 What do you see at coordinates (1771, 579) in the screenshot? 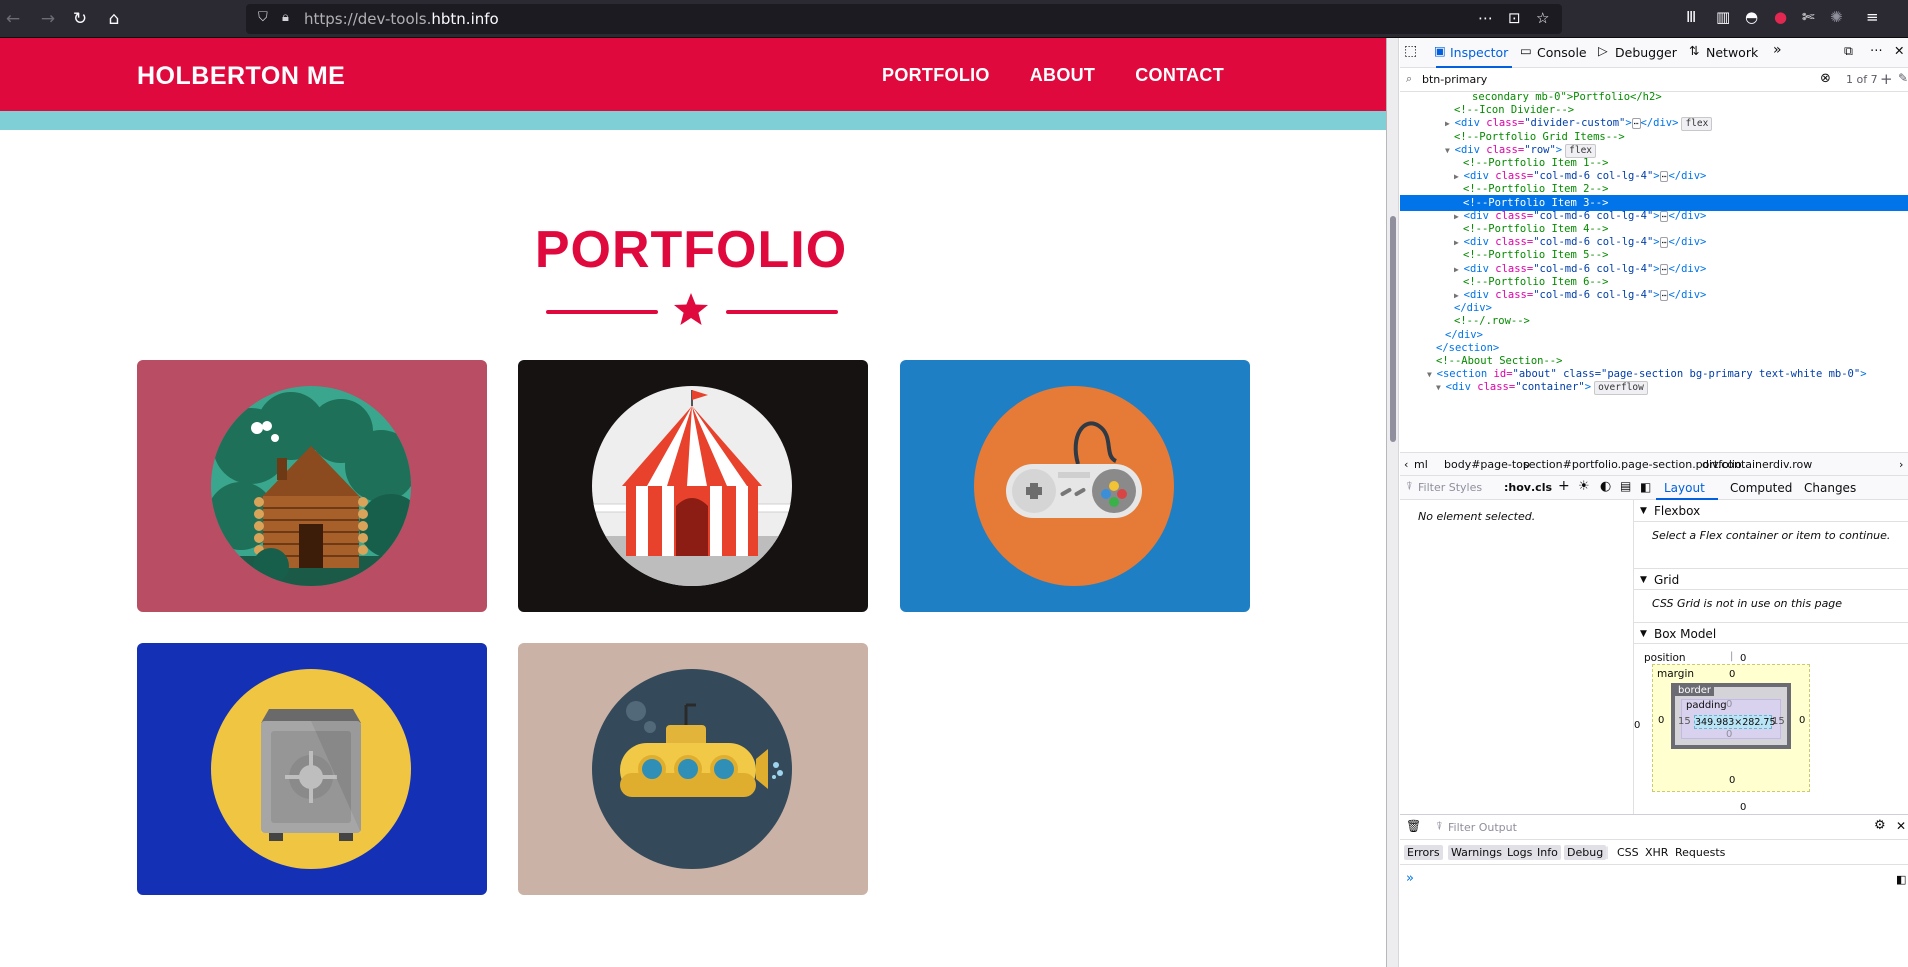
I see `grid-section-header: ▼ Grid` at bounding box center [1771, 579].